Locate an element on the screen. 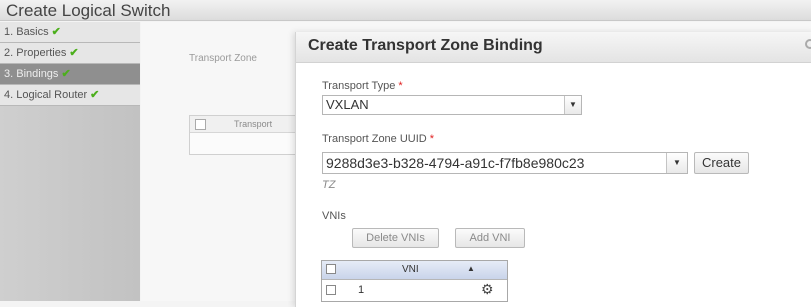  transport-type-value: VXLAN is located at coordinates (347, 104).